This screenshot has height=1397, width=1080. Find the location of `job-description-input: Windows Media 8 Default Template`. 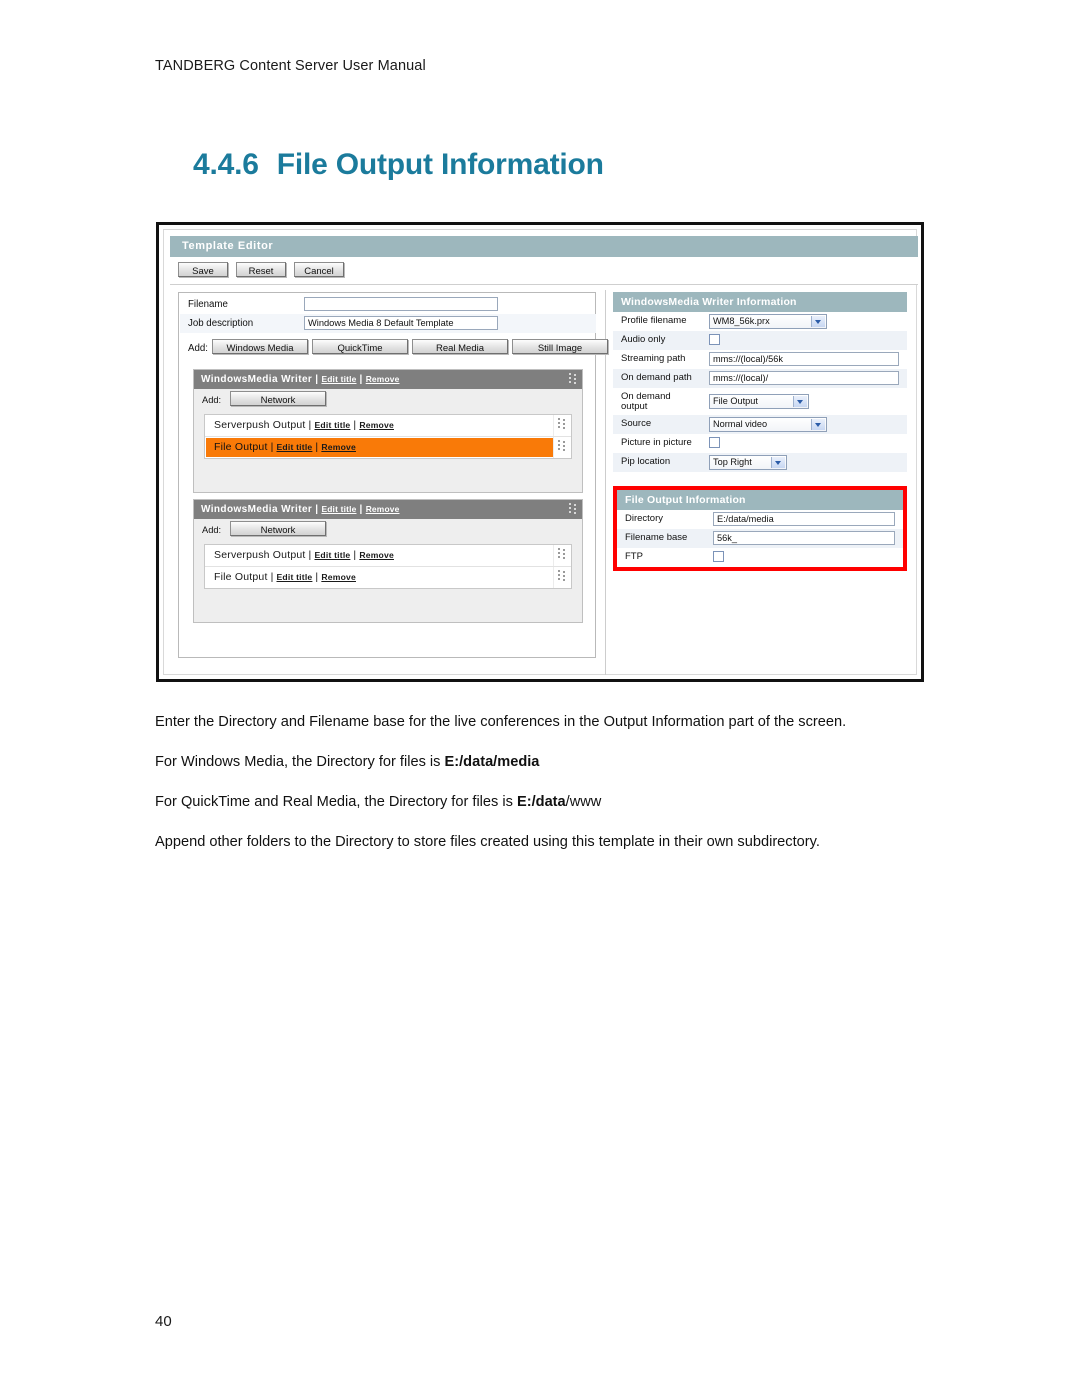

job-description-input: Windows Media 8 Default Template is located at coordinates (401, 323).